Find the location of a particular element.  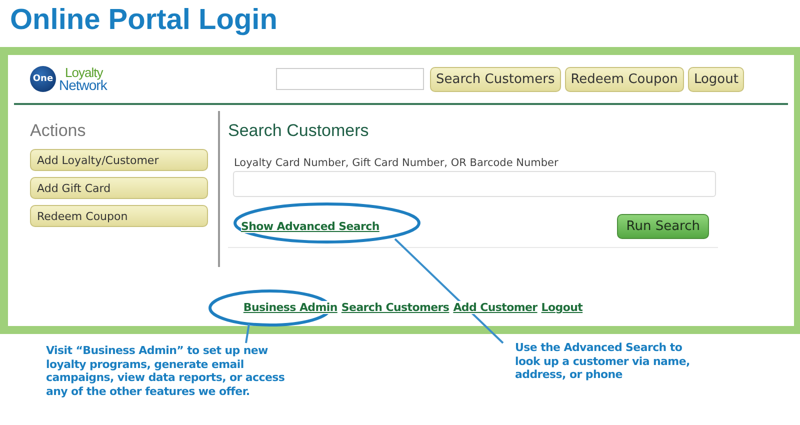

footer-link: Business Admin is located at coordinates (290, 307).